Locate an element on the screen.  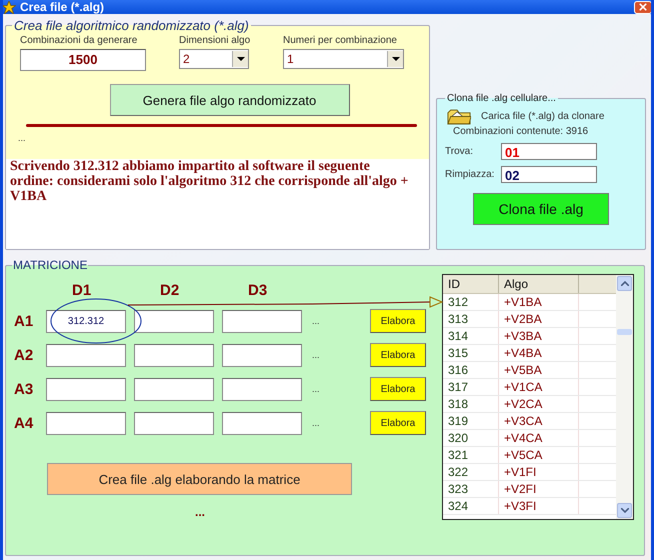
table-cell: 321 is located at coordinates (471, 455).